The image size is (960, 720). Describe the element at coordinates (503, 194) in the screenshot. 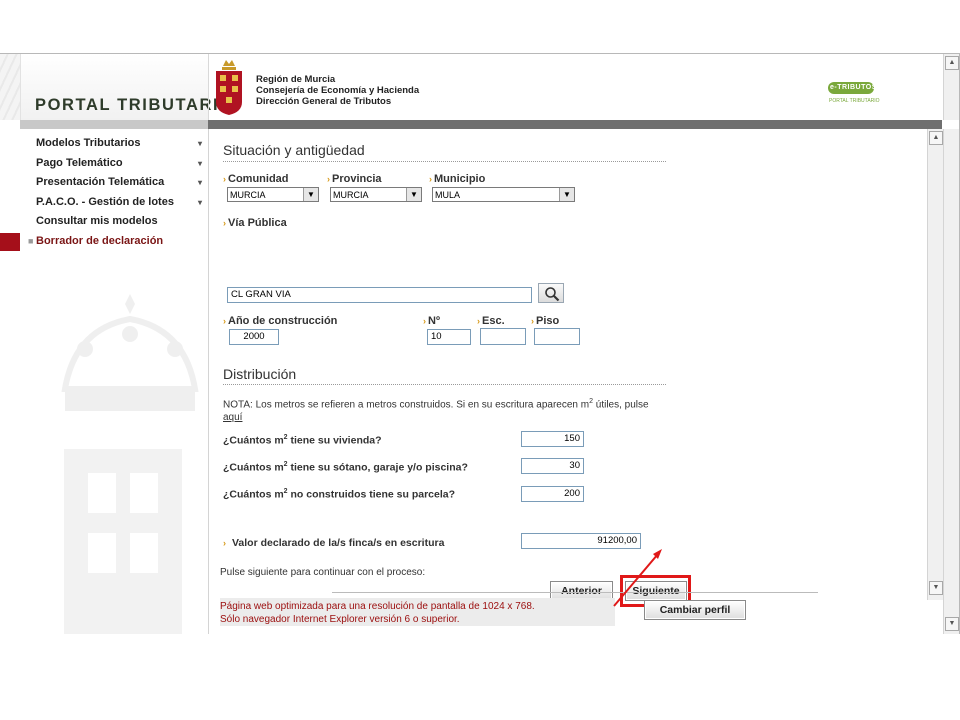

I see `municipio-select: MULA ▼` at that location.